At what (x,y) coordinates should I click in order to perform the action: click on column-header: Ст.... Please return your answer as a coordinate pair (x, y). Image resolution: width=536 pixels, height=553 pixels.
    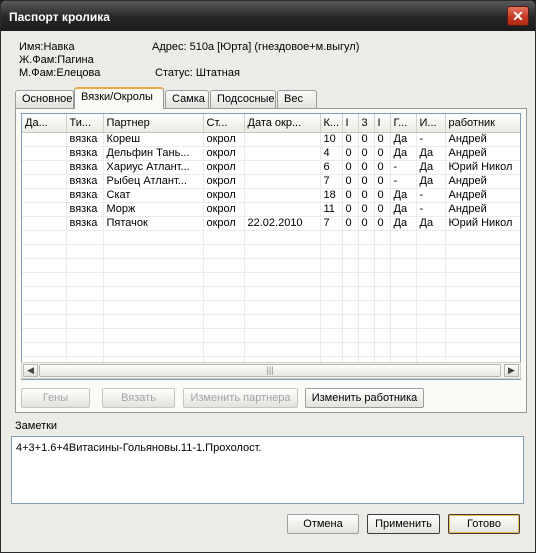
    Looking at the image, I should click on (224, 123).